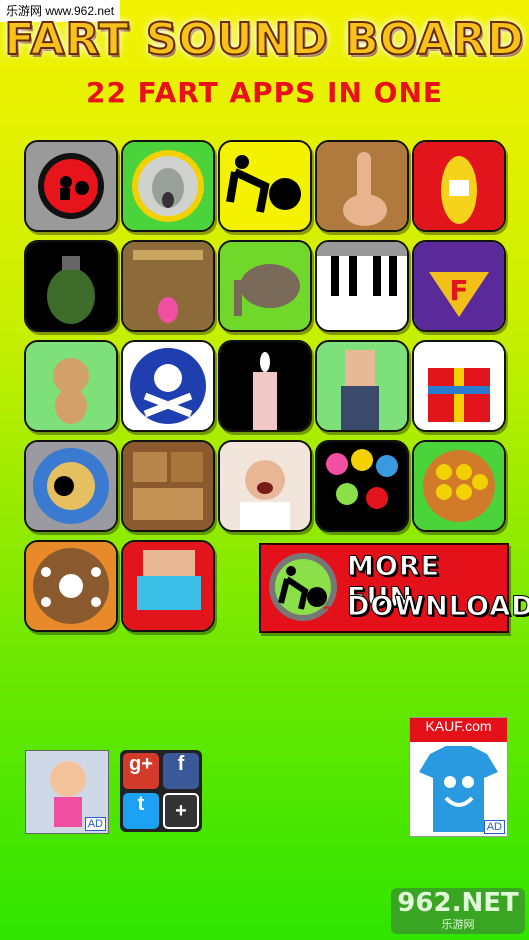  Describe the element at coordinates (71, 186) in the screenshot. I see `fart-button-icon` at that location.